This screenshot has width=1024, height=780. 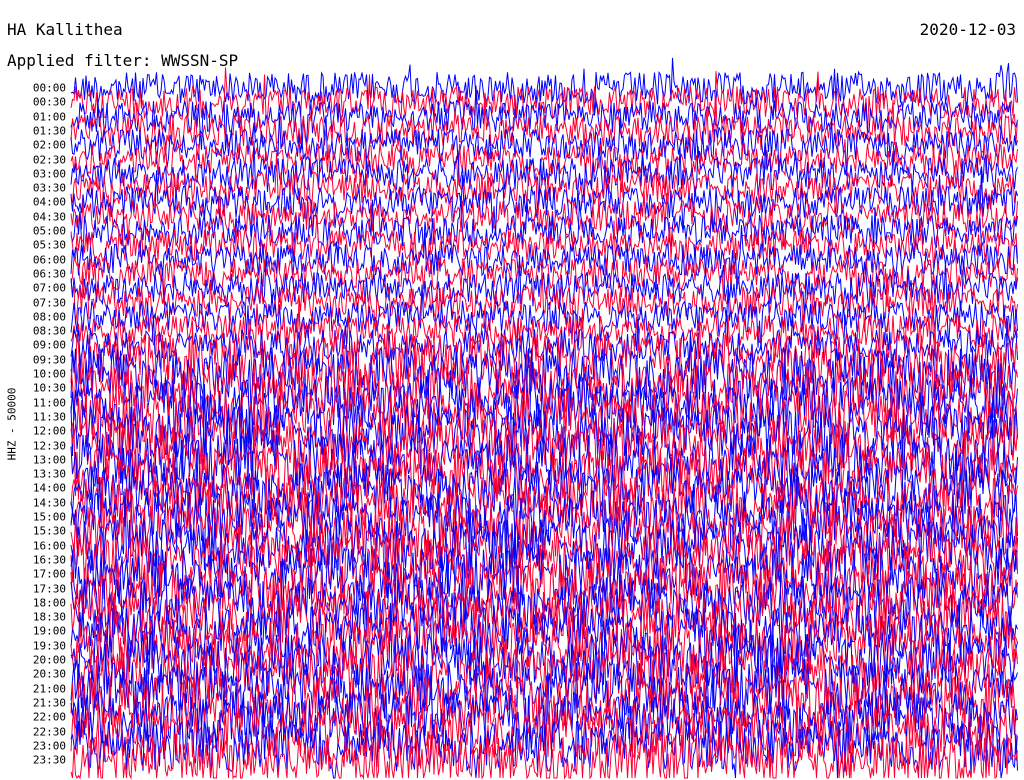 What do you see at coordinates (123, 60) in the screenshot?
I see `filter-label: Applied filter: WWSSN-SP` at bounding box center [123, 60].